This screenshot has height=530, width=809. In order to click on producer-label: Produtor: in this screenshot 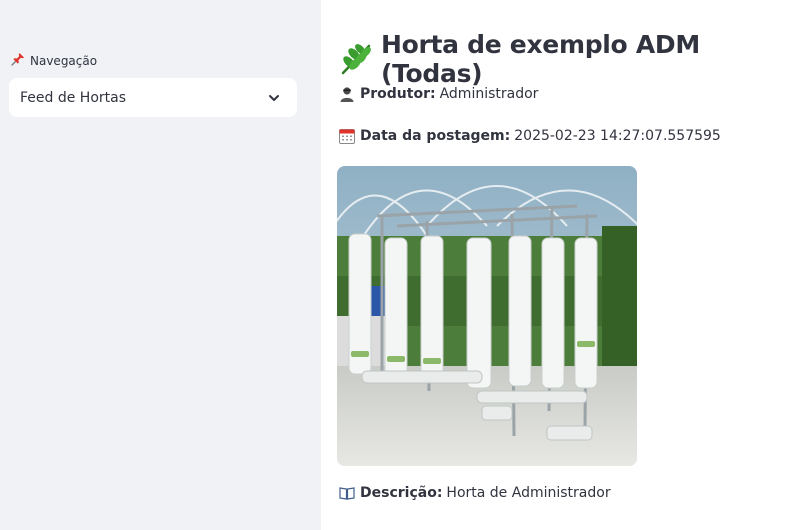, I will do `click(398, 94)`.